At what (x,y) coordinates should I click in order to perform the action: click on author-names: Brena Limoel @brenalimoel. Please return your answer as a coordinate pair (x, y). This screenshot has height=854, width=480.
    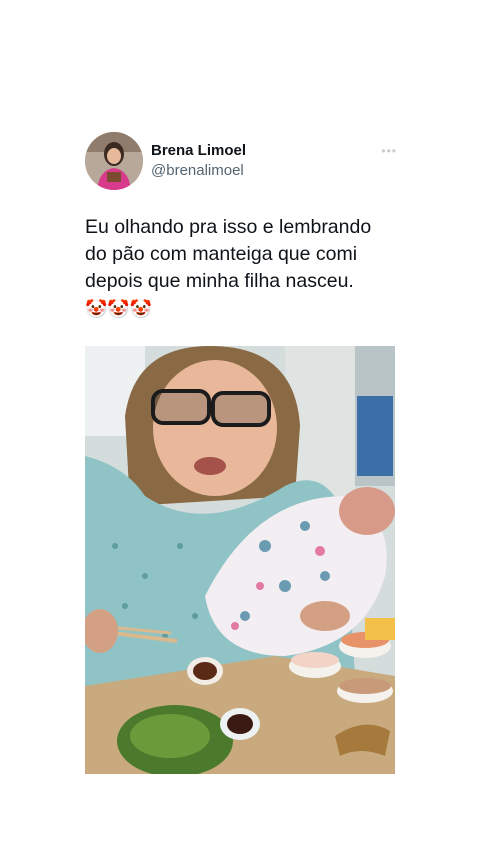
    Looking at the image, I should click on (198, 161).